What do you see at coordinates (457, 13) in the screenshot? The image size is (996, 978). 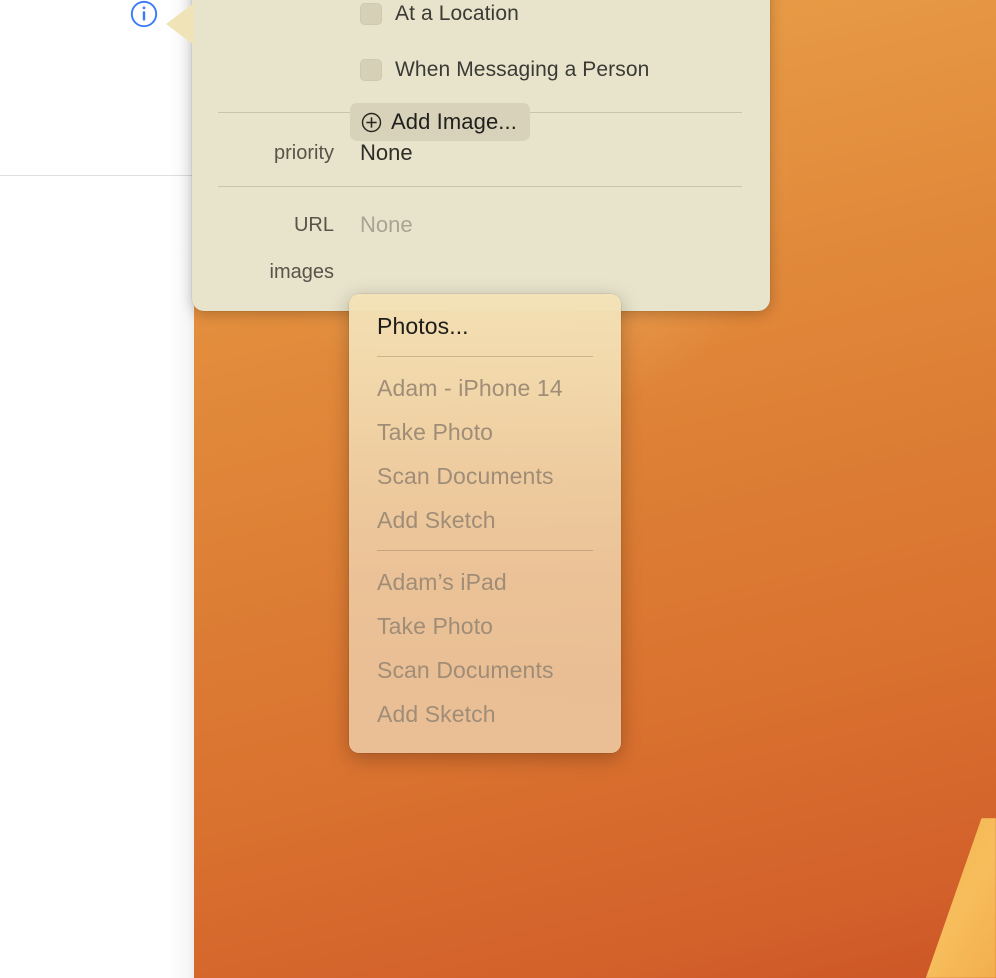 I see `checkbox-label-at-a-location: At a Location` at bounding box center [457, 13].